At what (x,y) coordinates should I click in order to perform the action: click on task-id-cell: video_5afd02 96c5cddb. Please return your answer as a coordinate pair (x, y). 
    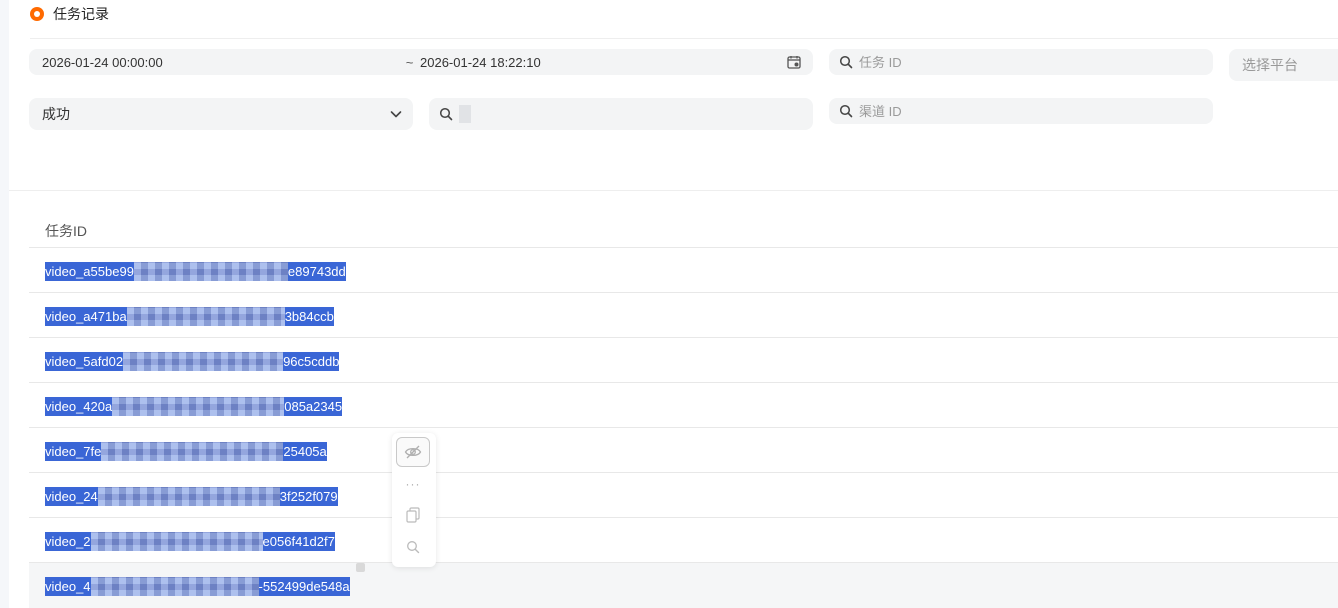
    Looking at the image, I should click on (192, 361).